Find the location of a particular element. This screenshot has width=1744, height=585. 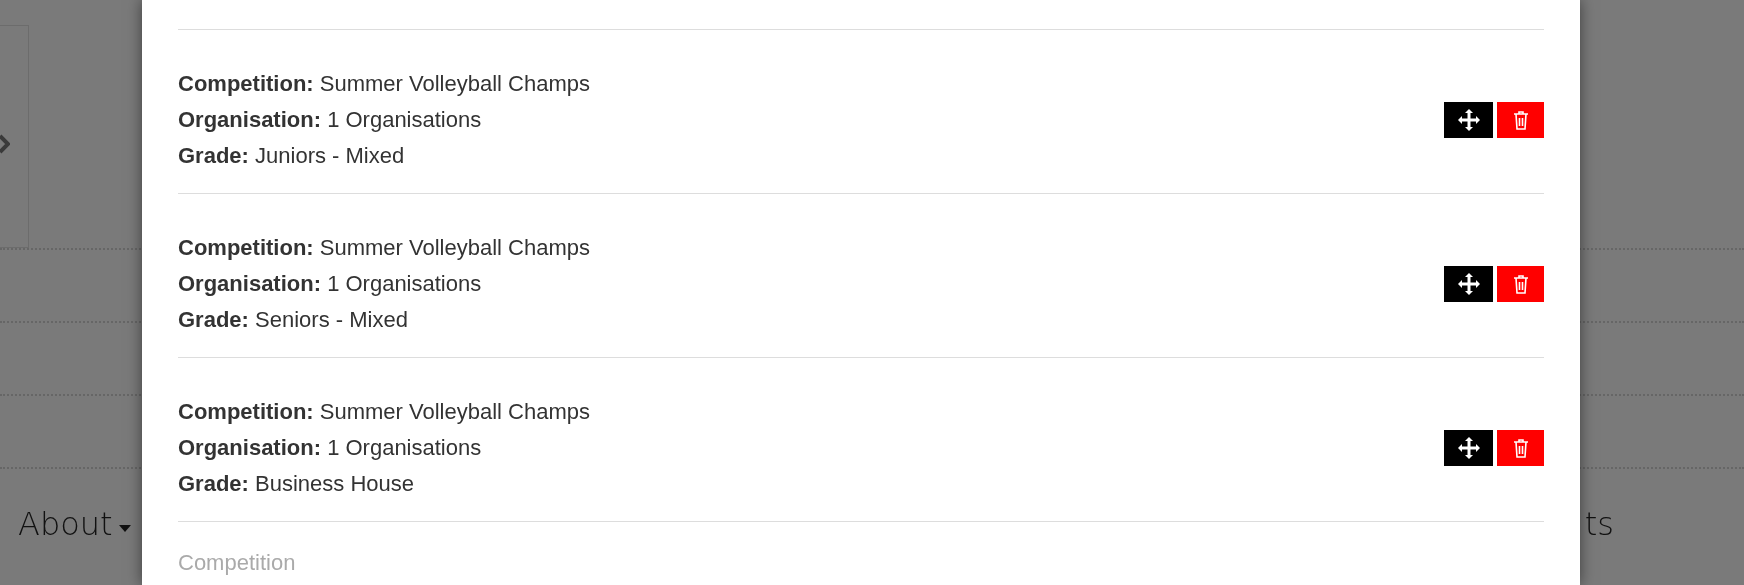

chevron-right-icon is located at coordinates (5, 143).